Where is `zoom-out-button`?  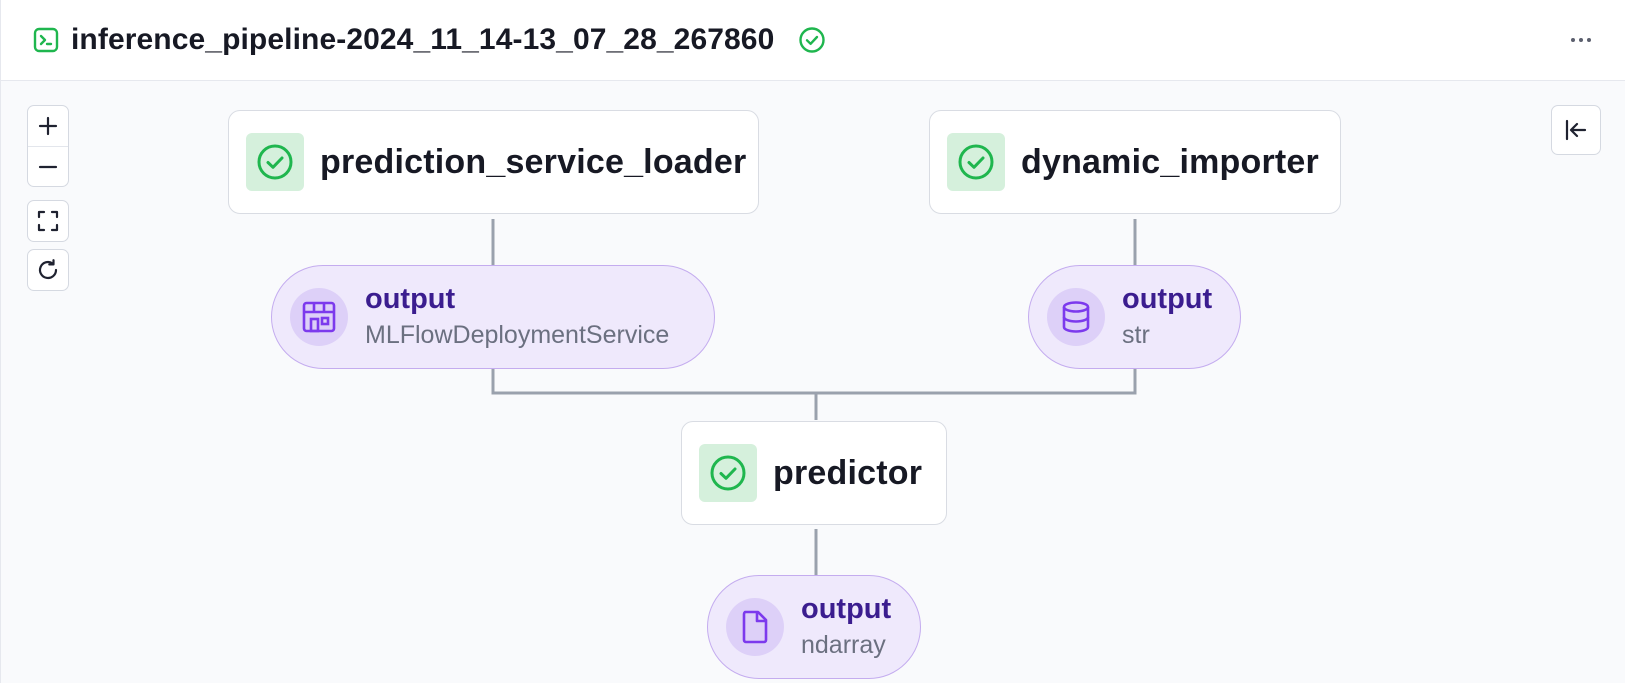
zoom-out-button is located at coordinates (48, 166).